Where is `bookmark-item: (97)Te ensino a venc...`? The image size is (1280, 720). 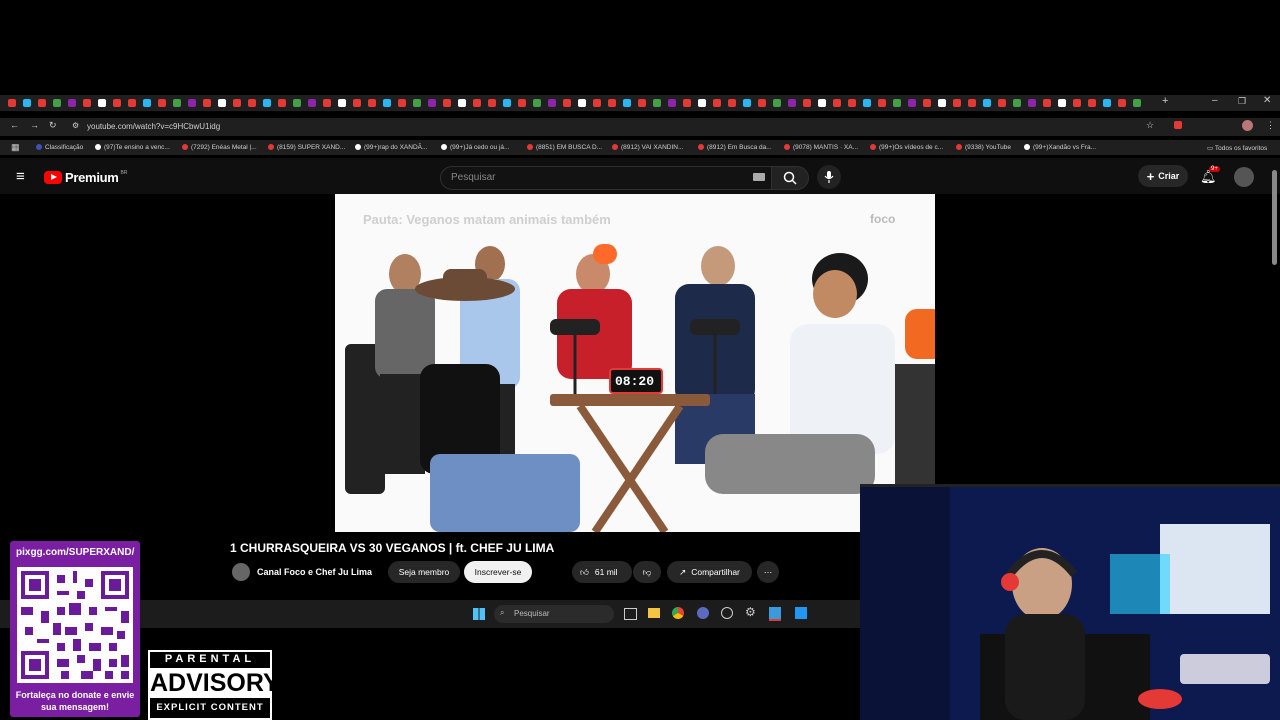 bookmark-item: (97)Te ensino a venc... is located at coordinates (132, 147).